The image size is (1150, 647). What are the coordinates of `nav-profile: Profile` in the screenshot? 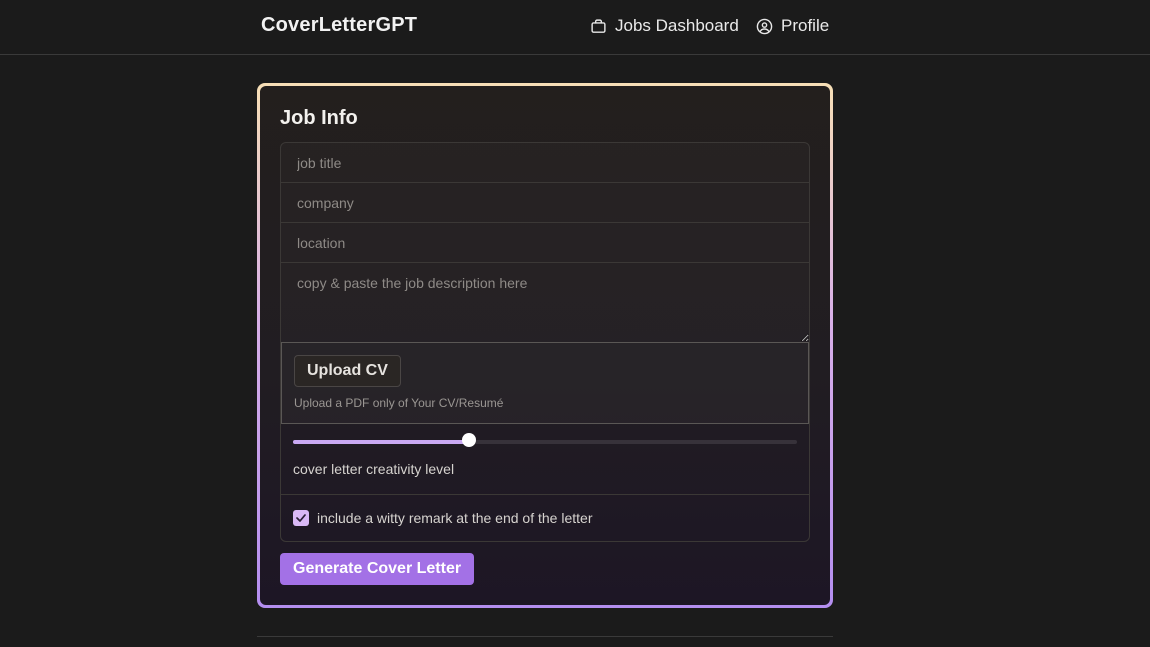 It's located at (792, 26).